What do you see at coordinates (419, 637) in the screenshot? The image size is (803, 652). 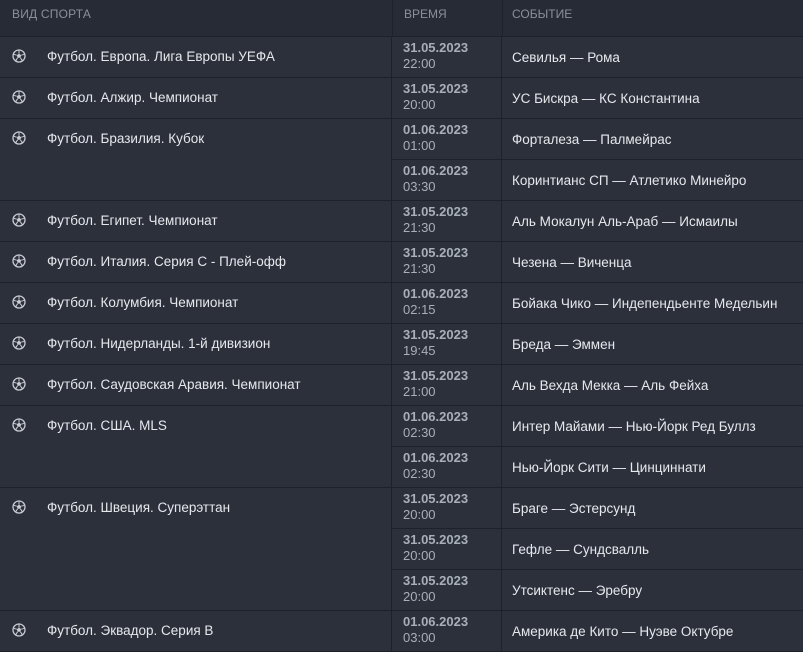 I see `event-time: 03:00` at bounding box center [419, 637].